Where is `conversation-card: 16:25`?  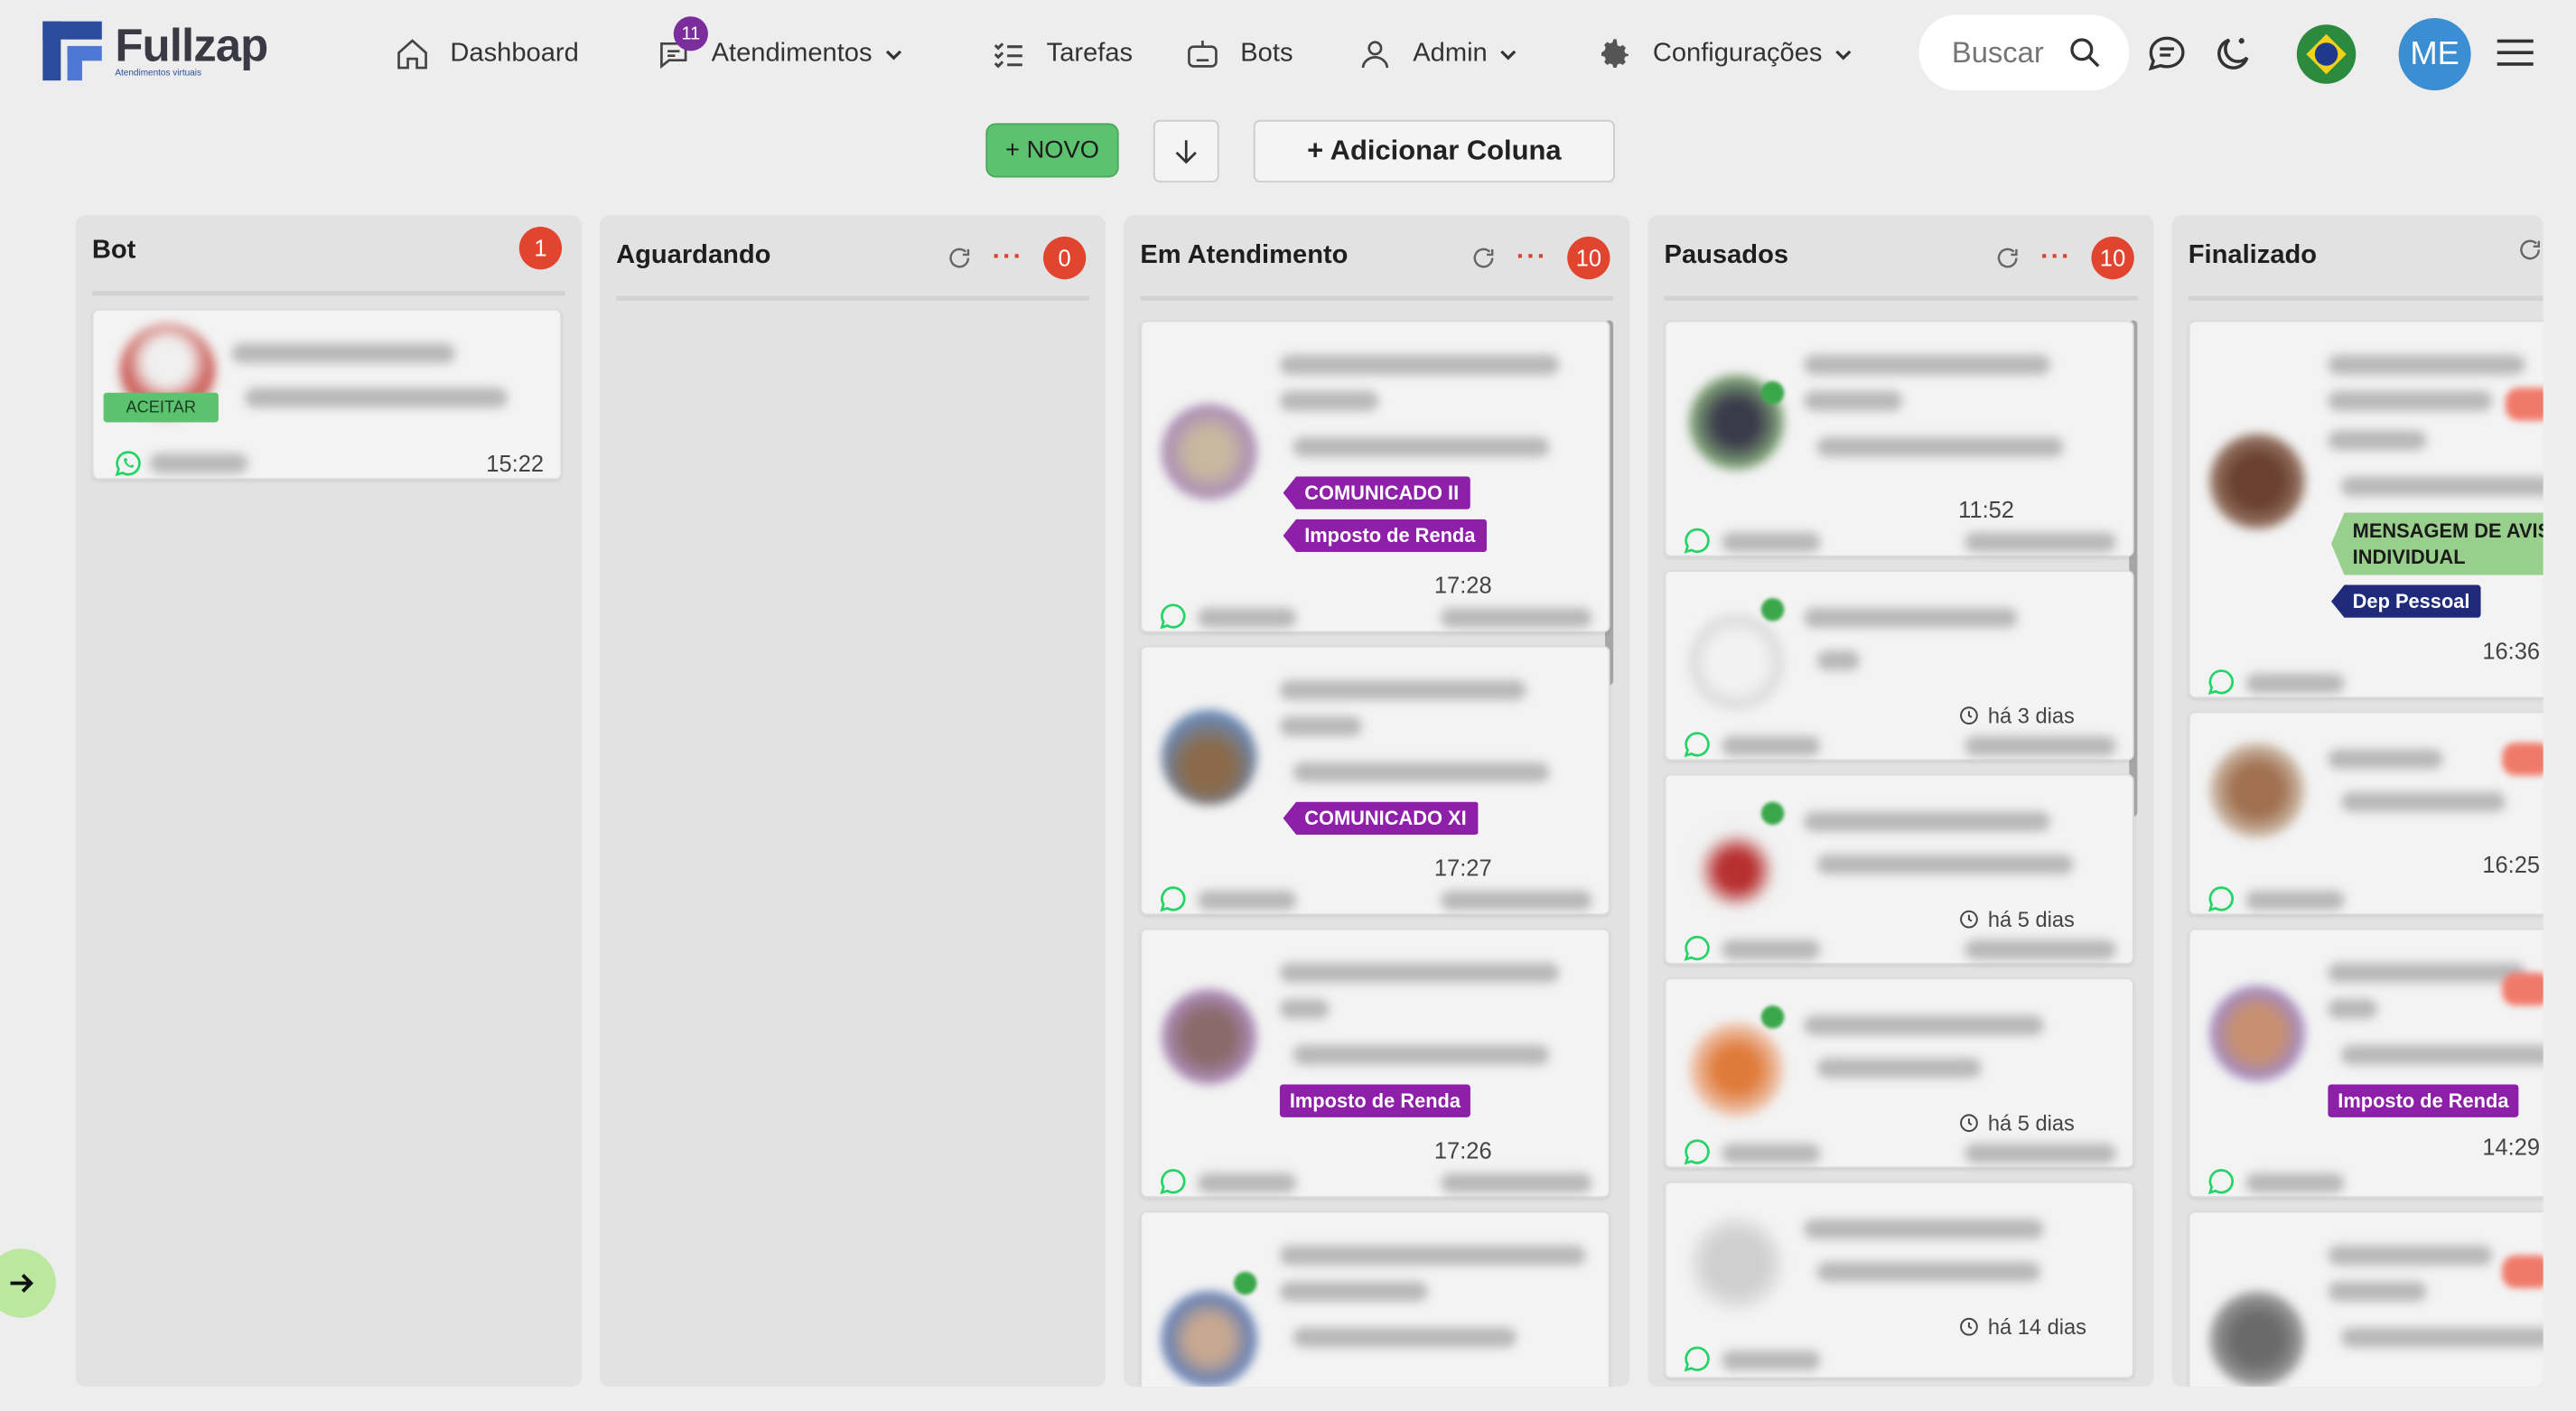
conversation-card: 16:25 is located at coordinates (2366, 813).